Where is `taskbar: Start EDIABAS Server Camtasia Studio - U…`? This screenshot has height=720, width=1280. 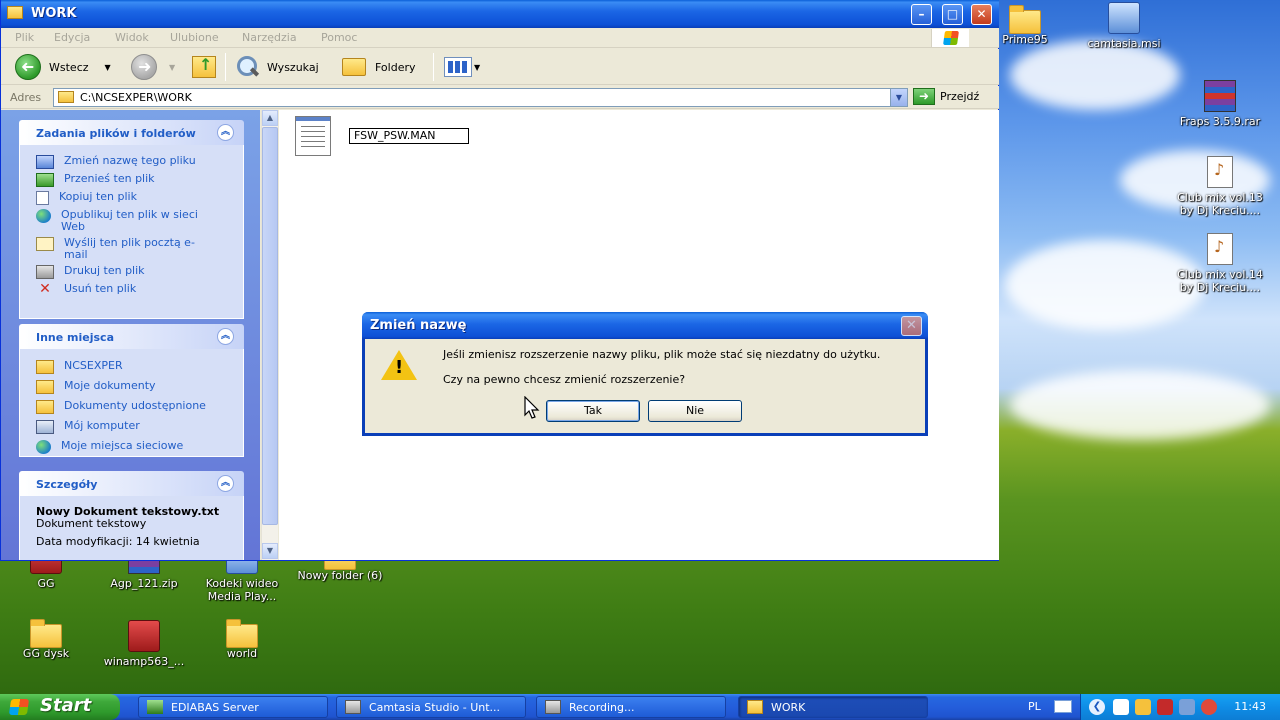
taskbar: Start EDIABAS Server Camtasia Studio - U… is located at coordinates (640, 707).